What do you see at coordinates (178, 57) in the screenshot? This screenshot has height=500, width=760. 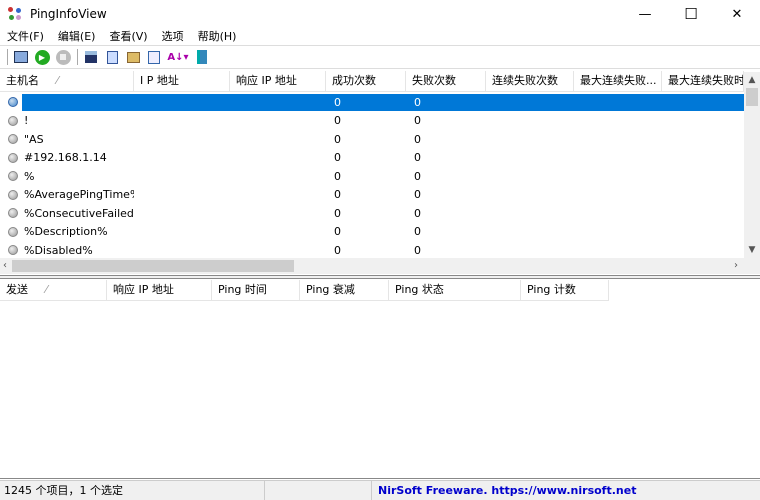 I see `sort-icon: A↓▾` at bounding box center [178, 57].